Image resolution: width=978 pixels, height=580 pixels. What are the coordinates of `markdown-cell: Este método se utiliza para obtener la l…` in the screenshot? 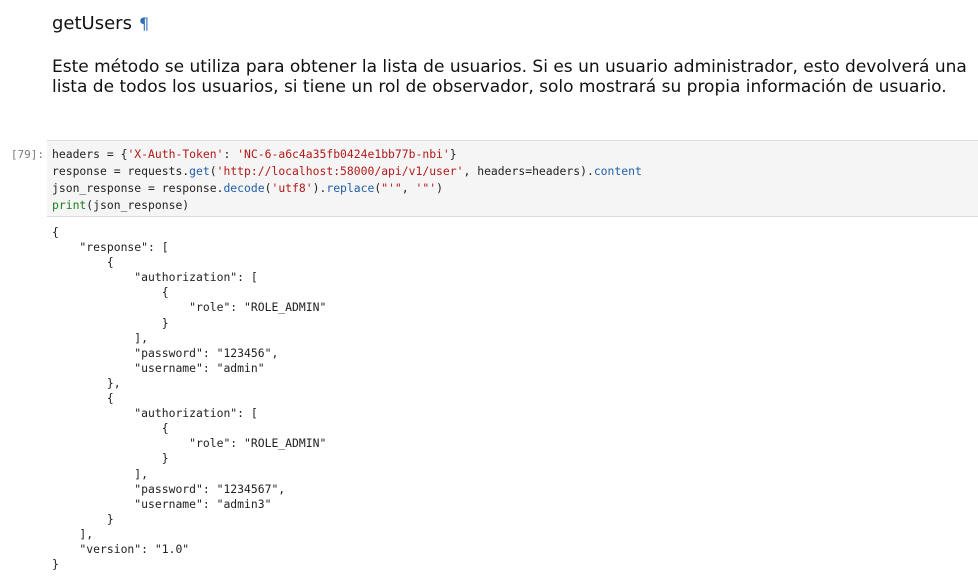 It's located at (509, 77).